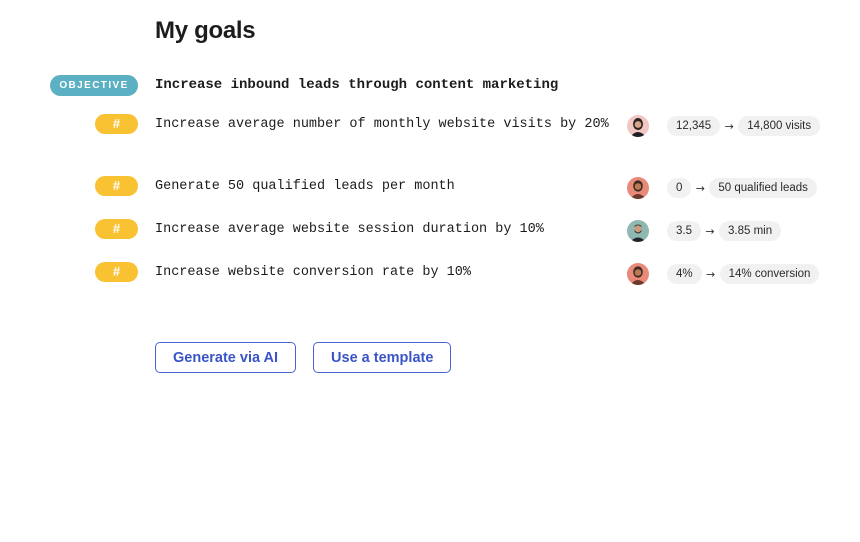 The height and width of the screenshot is (542, 860). What do you see at coordinates (694, 126) in the screenshot?
I see `start-value: 12,345` at bounding box center [694, 126].